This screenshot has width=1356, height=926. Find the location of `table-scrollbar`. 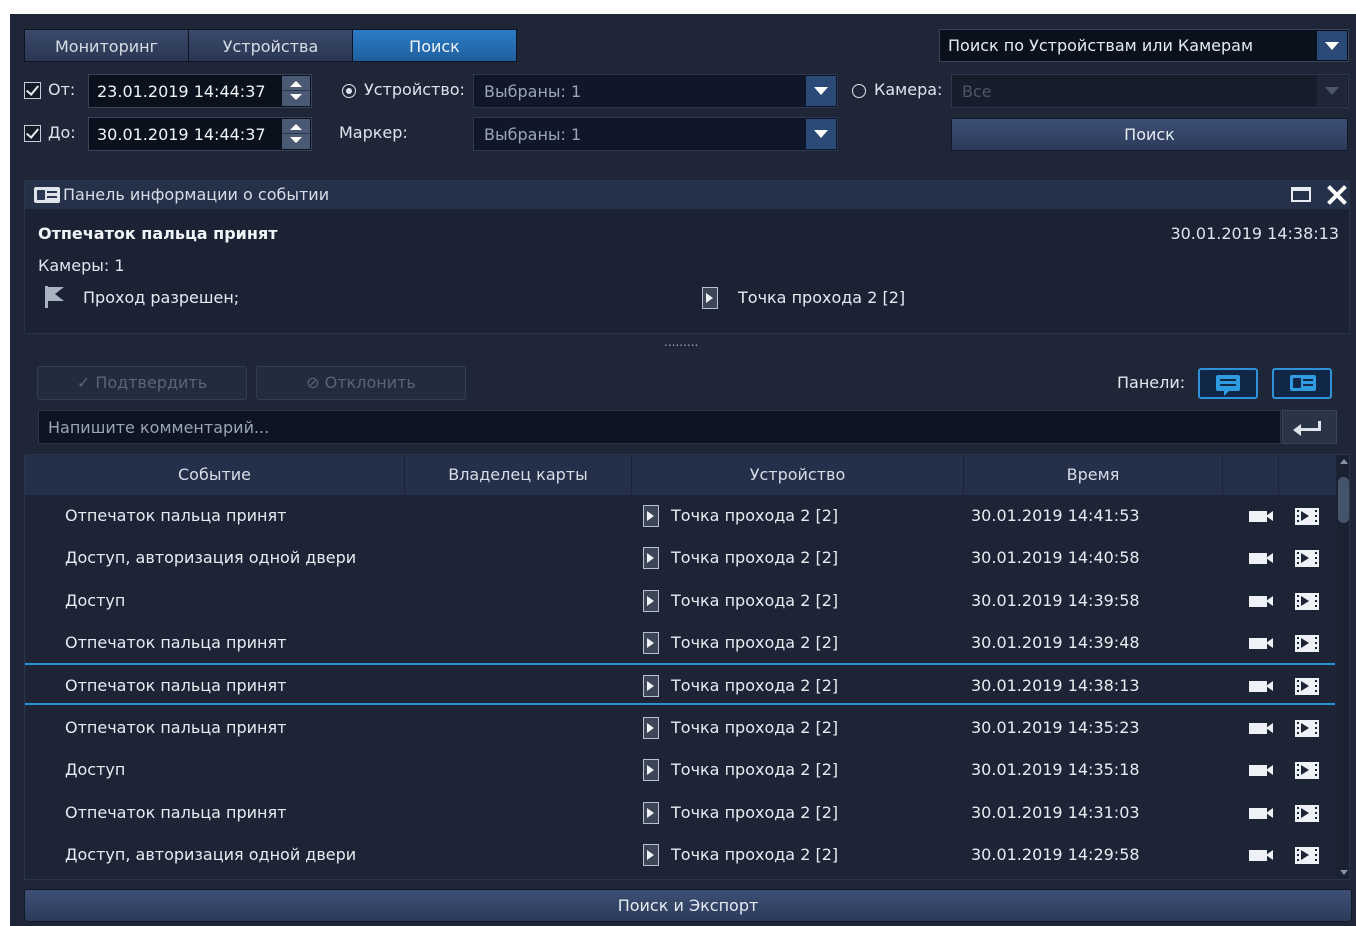

table-scrollbar is located at coordinates (1343, 667).